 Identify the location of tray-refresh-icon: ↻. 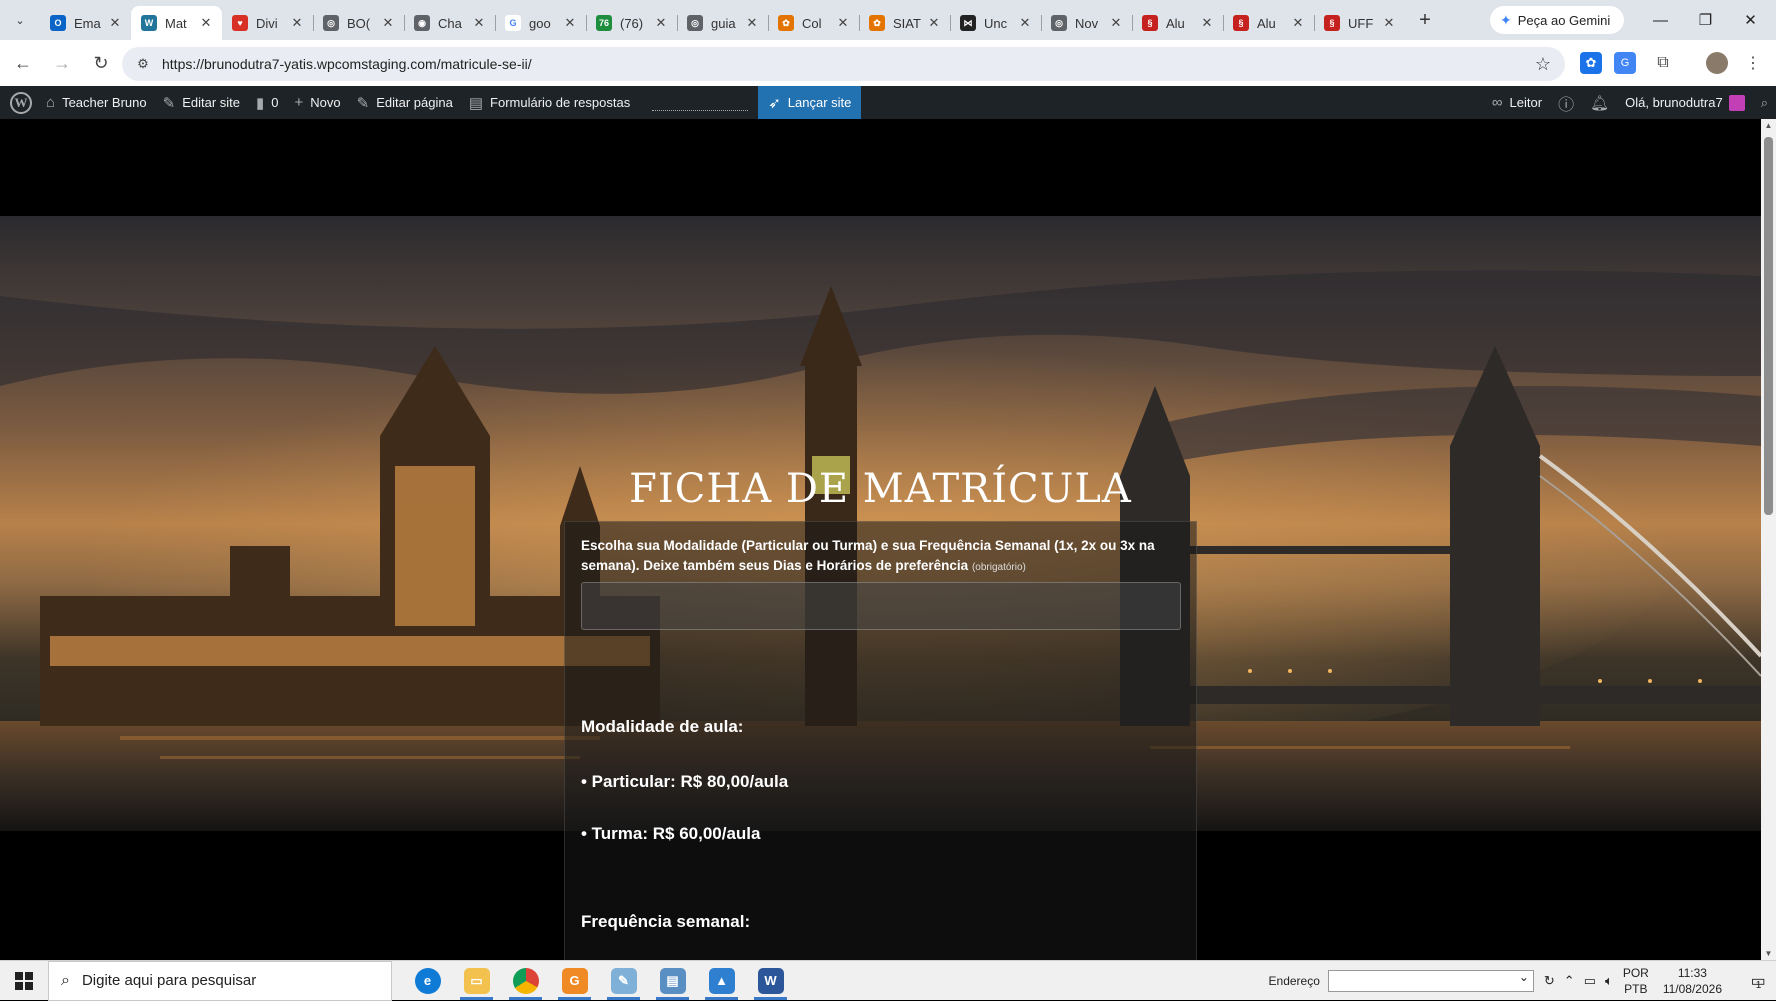
(1549, 981).